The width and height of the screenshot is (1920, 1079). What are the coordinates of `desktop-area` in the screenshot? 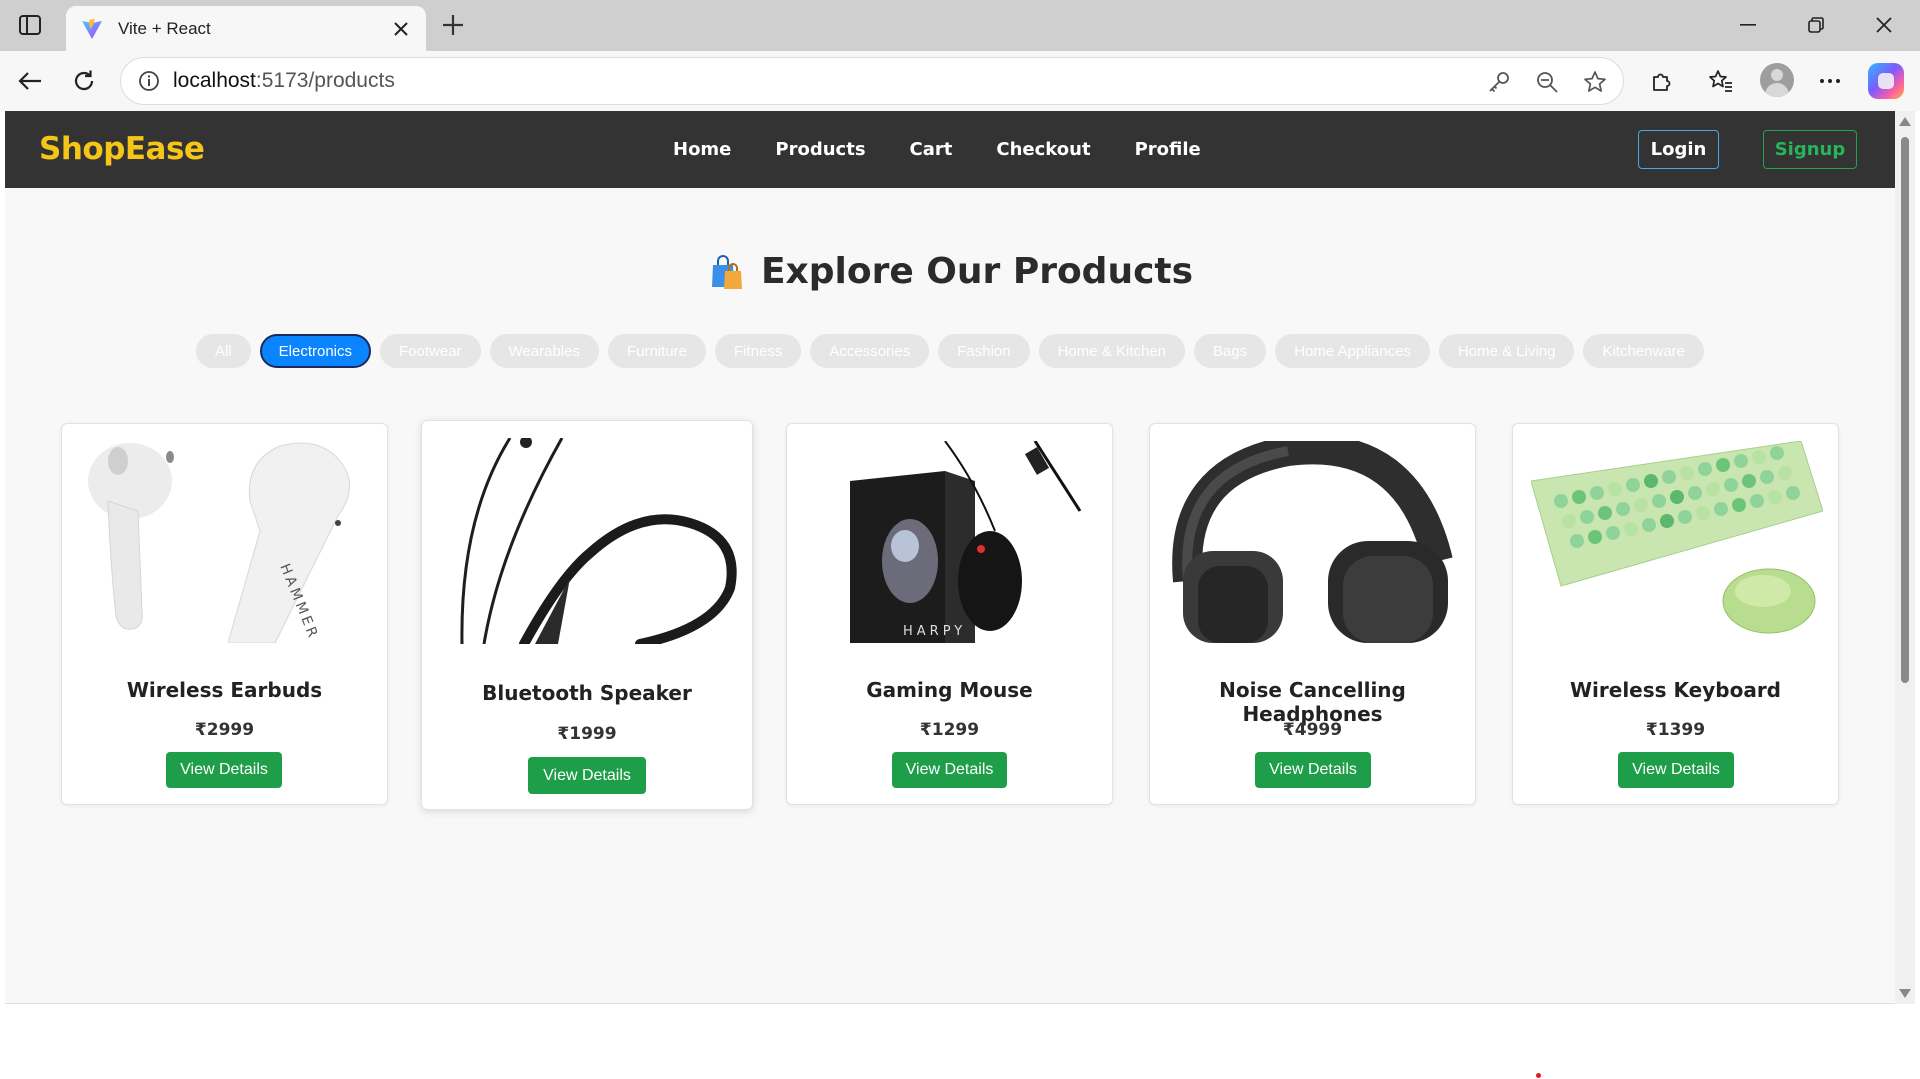 It's located at (960, 1042).